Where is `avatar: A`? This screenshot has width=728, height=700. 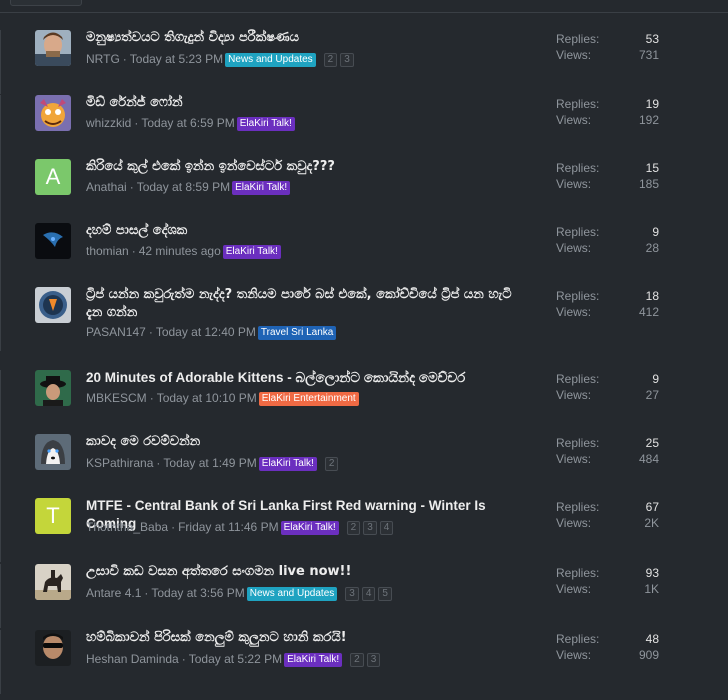
avatar: A is located at coordinates (53, 177).